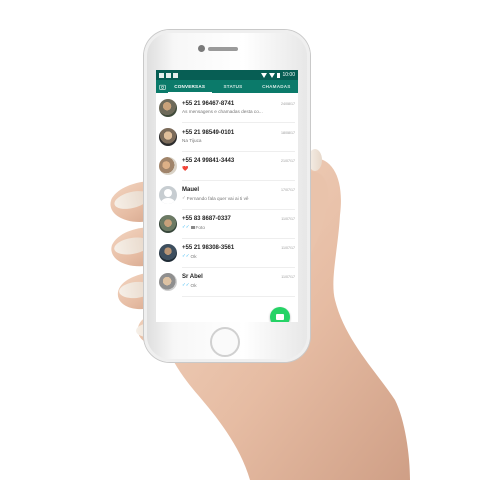 This screenshot has height=500, width=500. I want to click on front-camera, so click(201, 48).